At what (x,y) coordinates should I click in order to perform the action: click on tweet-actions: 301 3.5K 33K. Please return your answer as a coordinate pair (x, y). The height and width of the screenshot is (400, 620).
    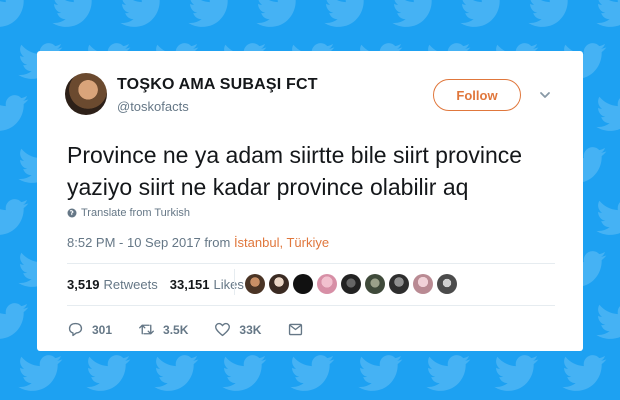
    Looking at the image, I should click on (198, 329).